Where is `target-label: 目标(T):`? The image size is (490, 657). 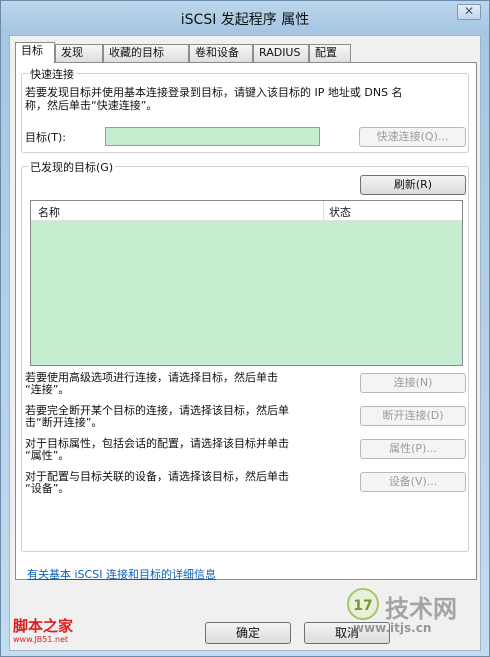
target-label: 目标(T): is located at coordinates (46, 137).